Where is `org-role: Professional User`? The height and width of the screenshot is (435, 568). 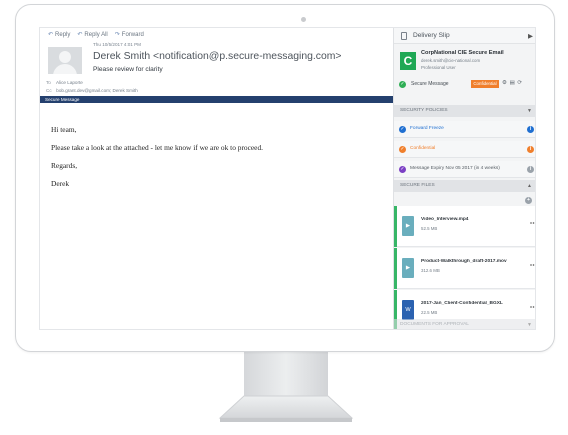
org-role: Professional User is located at coordinates (438, 67).